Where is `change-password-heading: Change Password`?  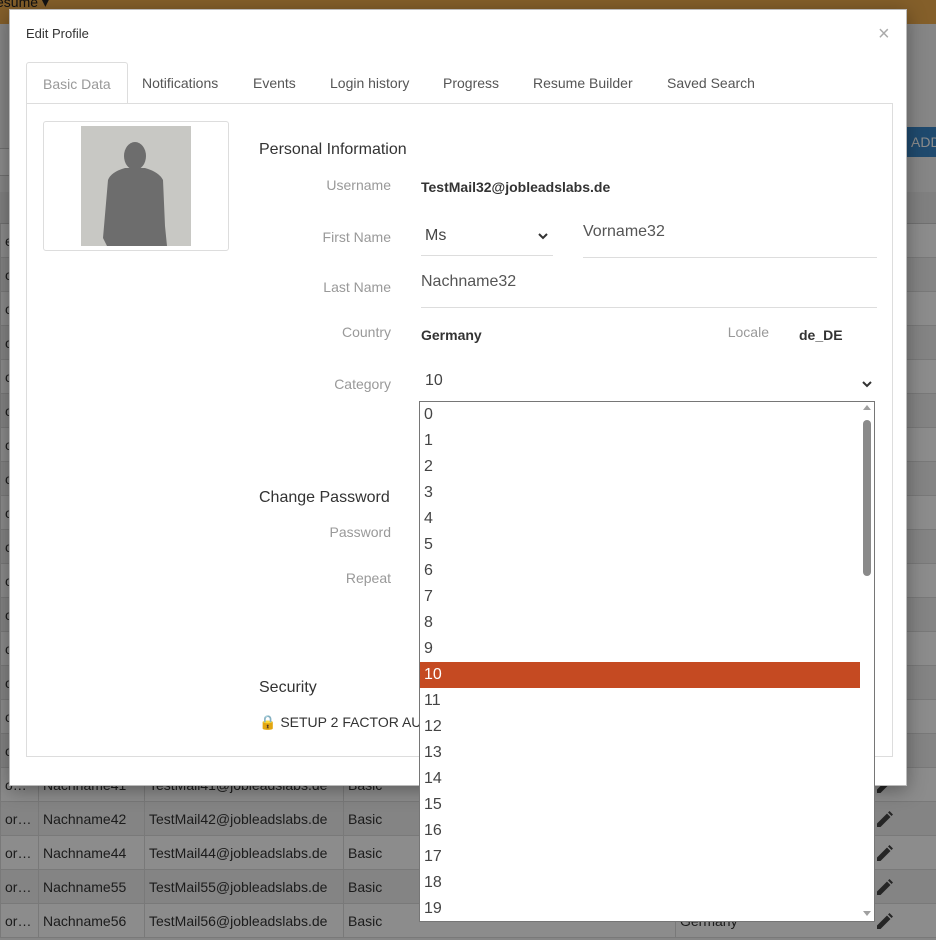
change-password-heading: Change Password is located at coordinates (324, 497).